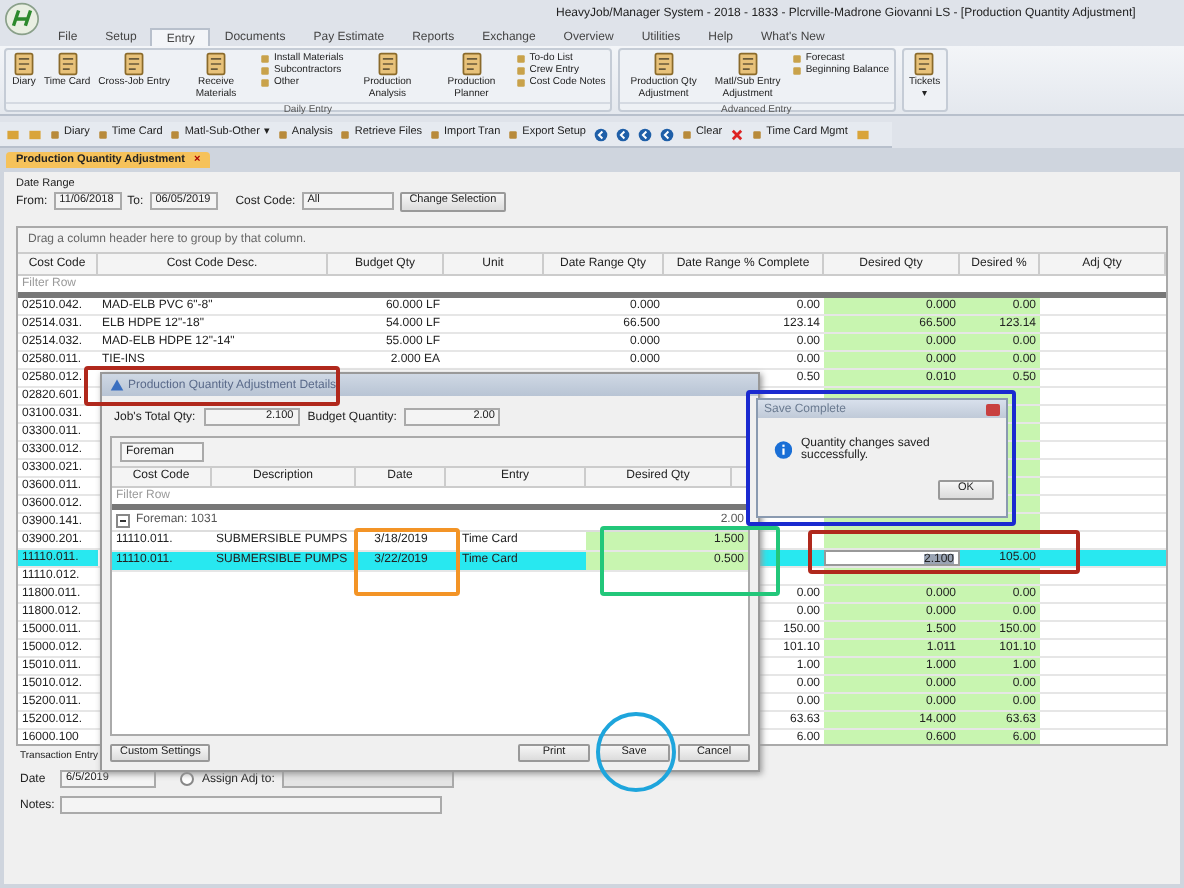  I want to click on delete-icon, so click(737, 134).